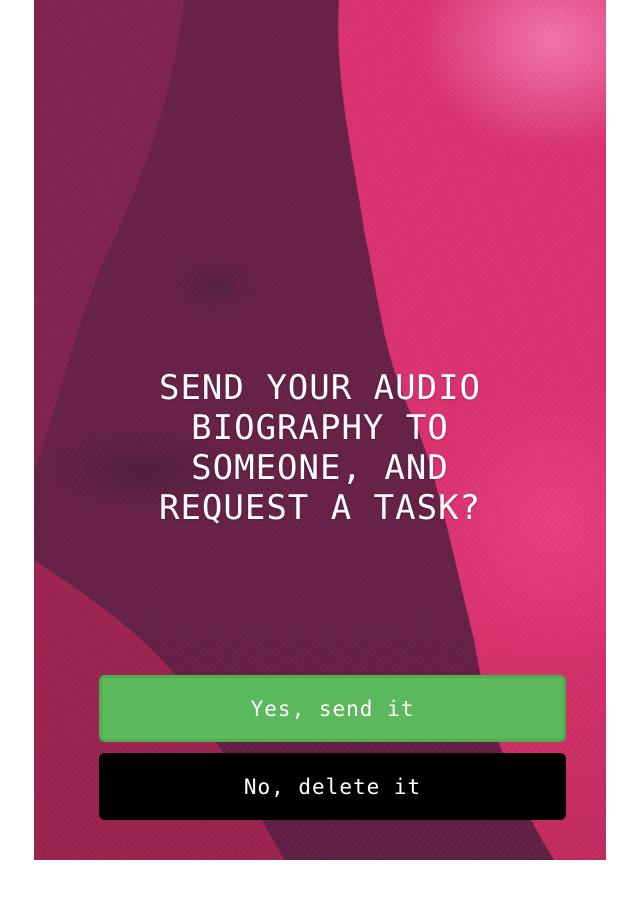 The image size is (640, 920). Describe the element at coordinates (332, 708) in the screenshot. I see `send-button: Yes, send it` at that location.